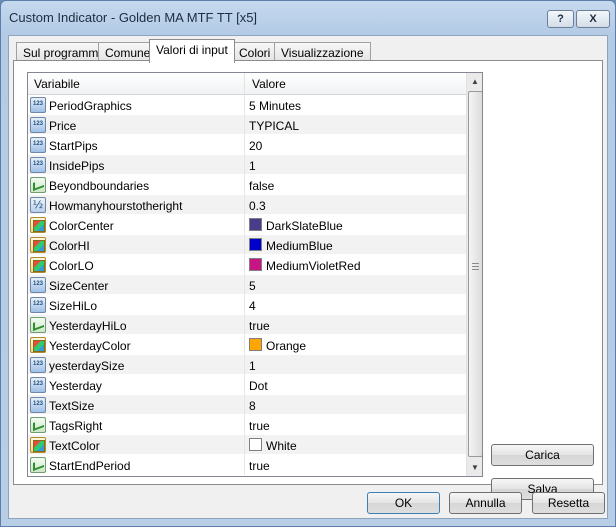 Image resolution: width=616 pixels, height=527 pixels. Describe the element at coordinates (356, 185) in the screenshot. I see `value-cell: false` at that location.